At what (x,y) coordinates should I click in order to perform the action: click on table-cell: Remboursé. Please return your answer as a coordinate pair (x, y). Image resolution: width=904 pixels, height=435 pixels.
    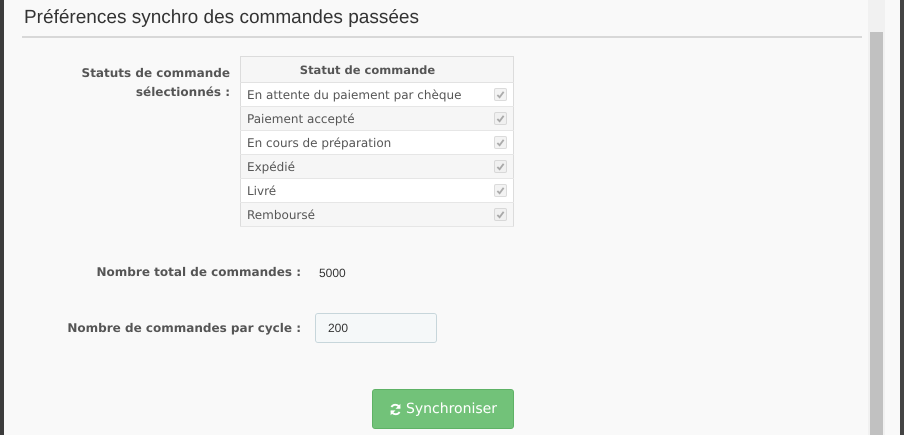
    Looking at the image, I should click on (362, 214).